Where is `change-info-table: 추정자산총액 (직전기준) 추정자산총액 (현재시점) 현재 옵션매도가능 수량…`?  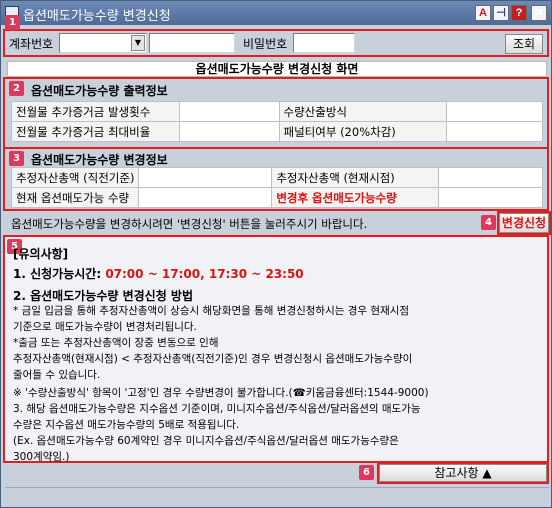 change-info-table: 추정자산총액 (직전기준) 추정자산총액 (현재시점) 현재 옵션매도가능 수량… is located at coordinates (276, 187).